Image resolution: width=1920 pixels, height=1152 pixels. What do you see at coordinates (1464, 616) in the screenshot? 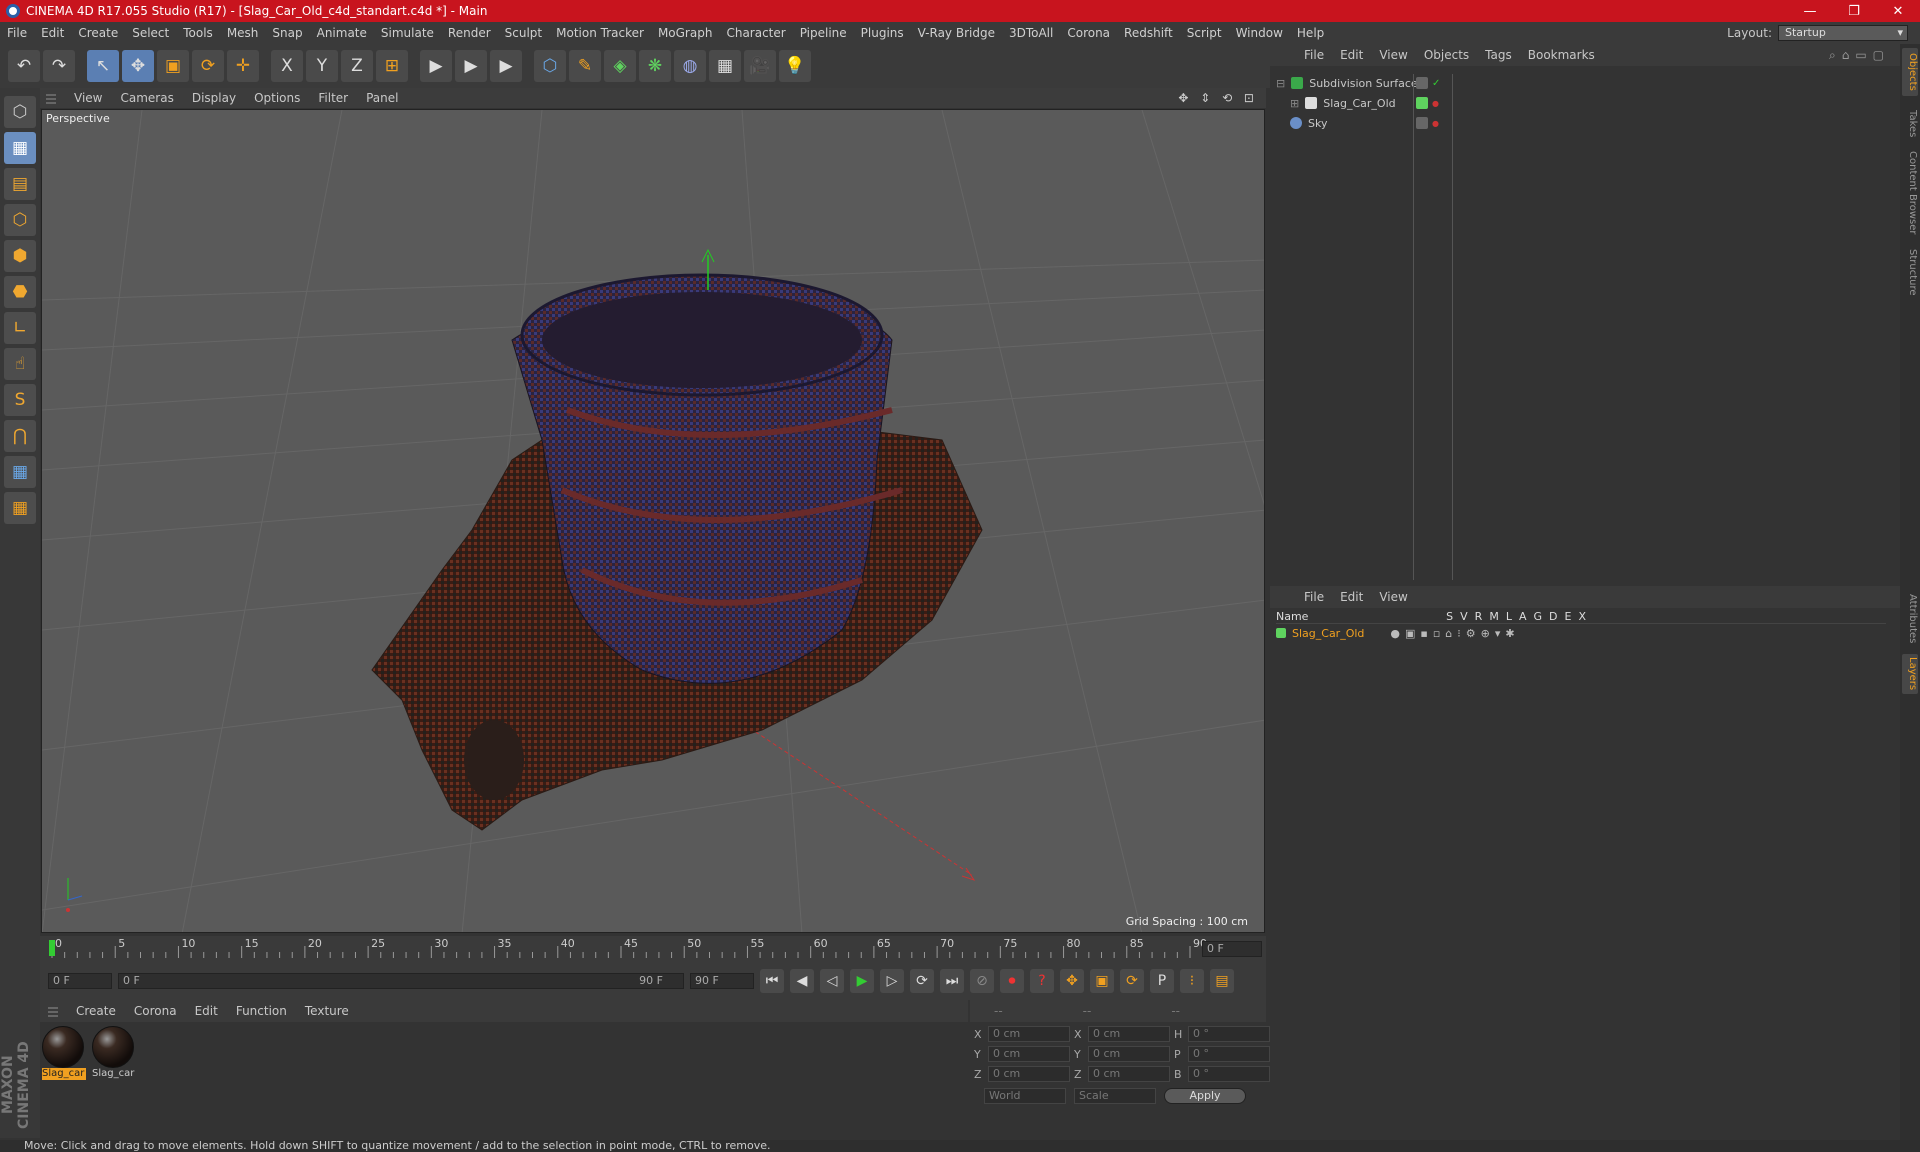
I see `col-view: V` at bounding box center [1464, 616].